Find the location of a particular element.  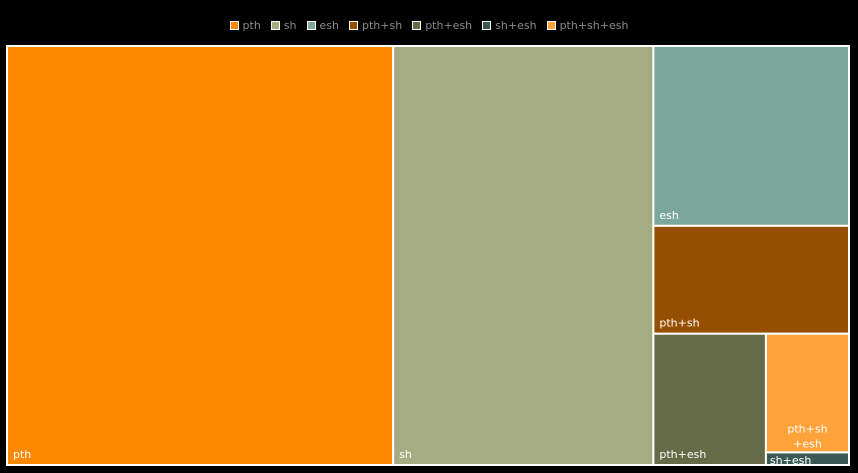

tile-label: pth+esh is located at coordinates (682, 454).